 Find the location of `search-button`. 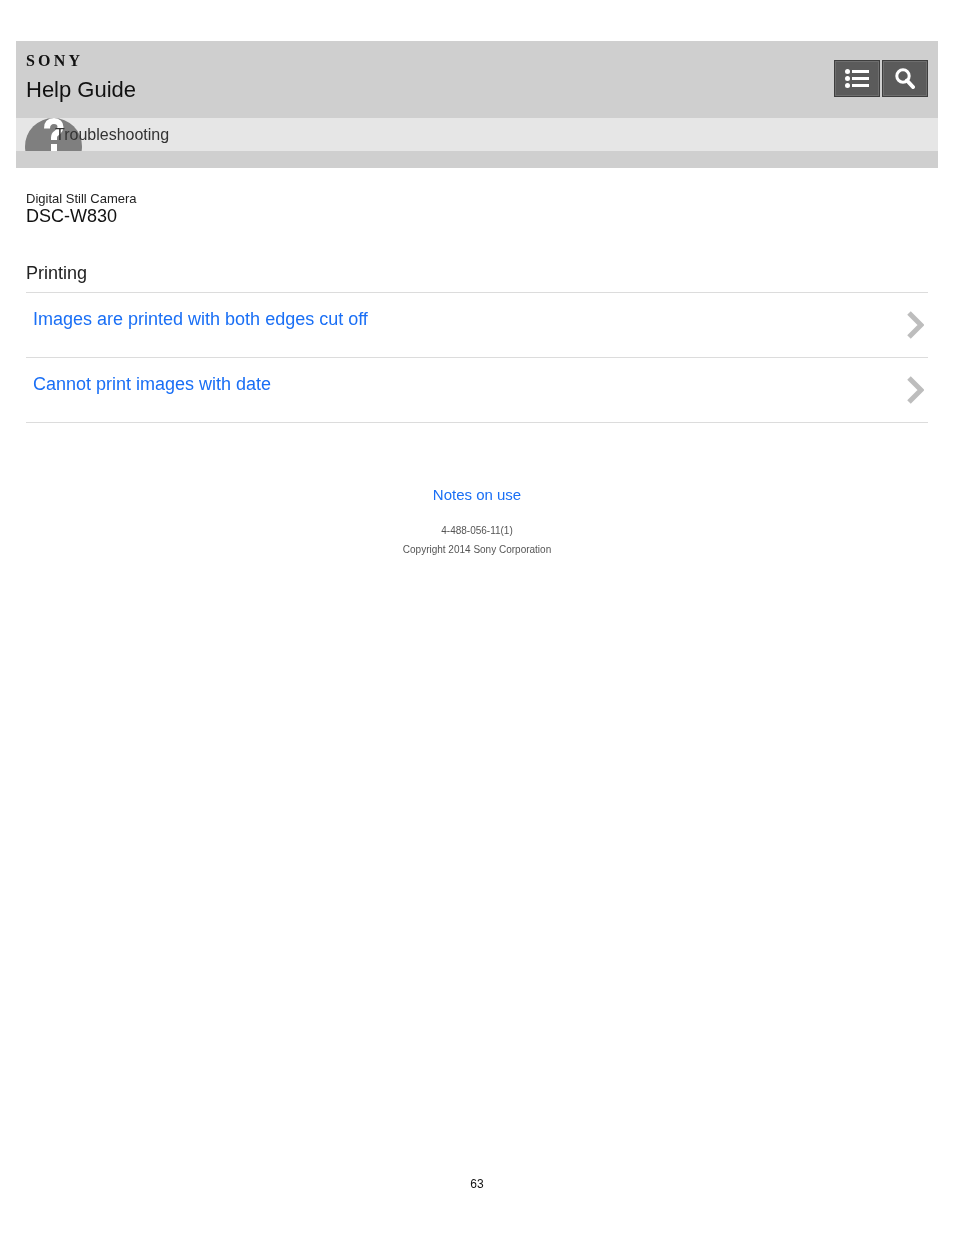

search-button is located at coordinates (905, 78).